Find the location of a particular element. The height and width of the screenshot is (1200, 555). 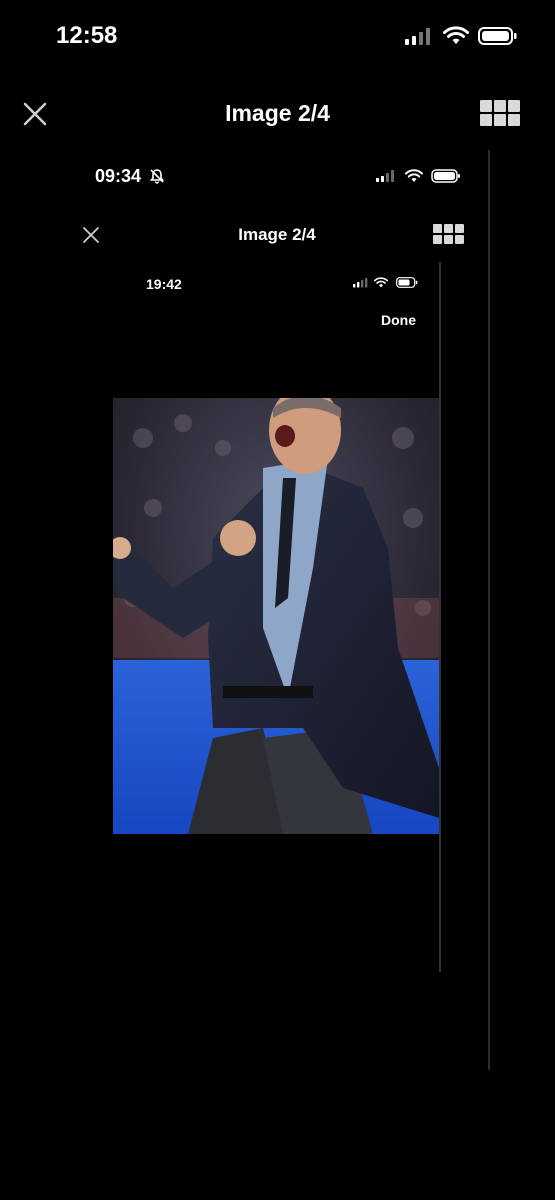

status-time: 12:58 is located at coordinates (87, 35).